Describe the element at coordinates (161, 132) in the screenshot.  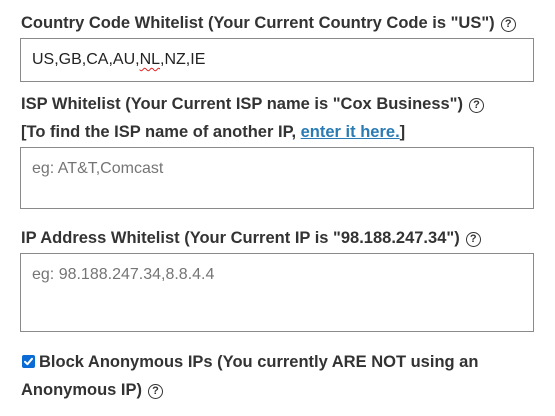
I see `isp-hint-prefix: [To find the ISP name of another IP,` at that location.